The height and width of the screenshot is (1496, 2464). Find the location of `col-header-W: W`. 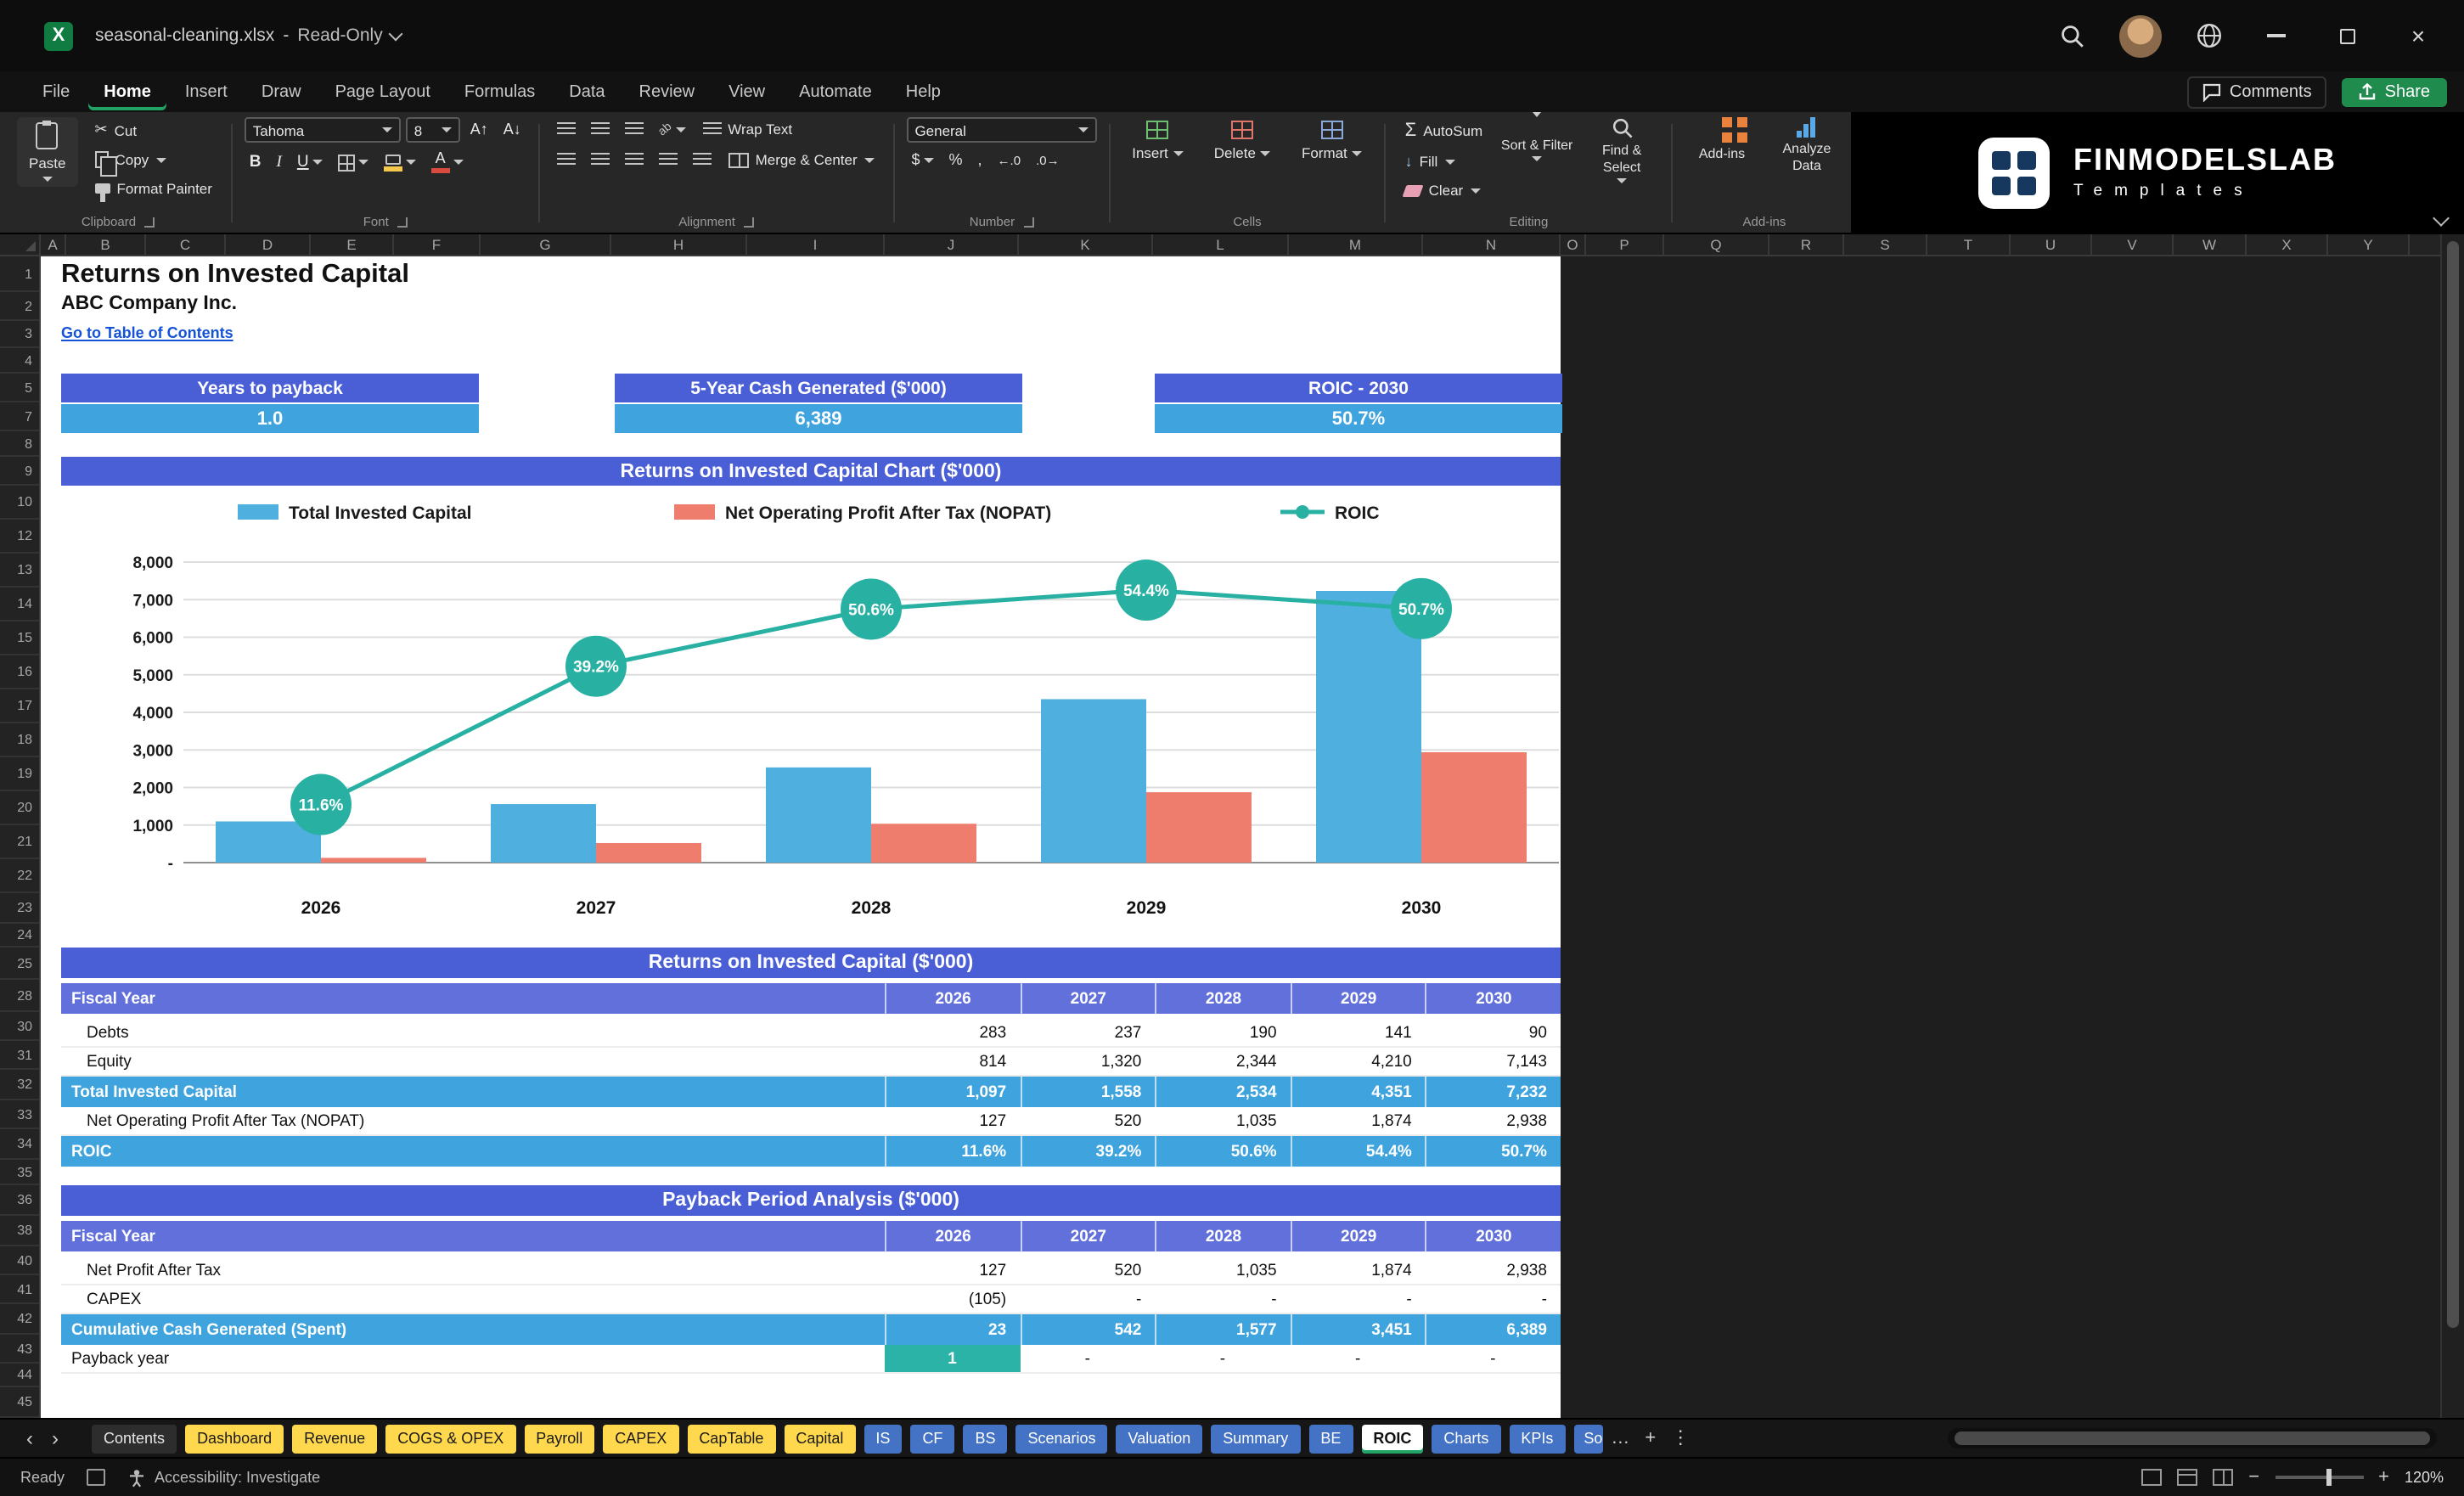

col-header-W: W is located at coordinates (2210, 244).